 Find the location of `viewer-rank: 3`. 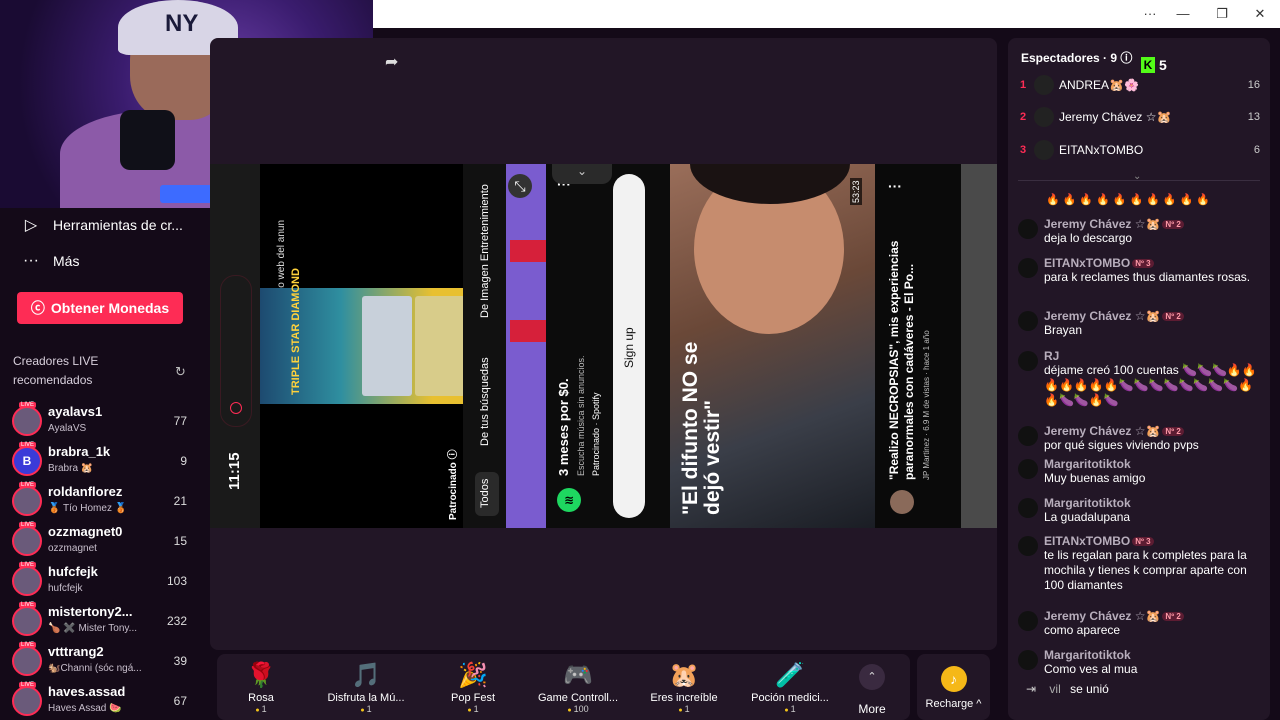

viewer-rank: 3 is located at coordinates (1023, 150).